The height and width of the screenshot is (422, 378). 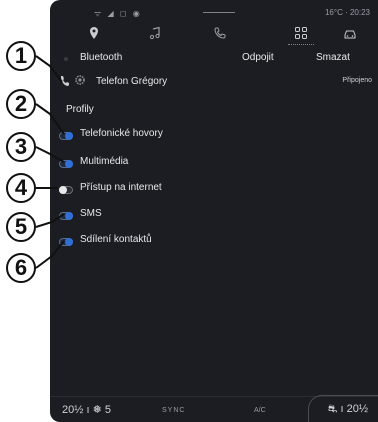 I want to click on profile-internet-row: Přístup na internet, so click(x=214, y=188).